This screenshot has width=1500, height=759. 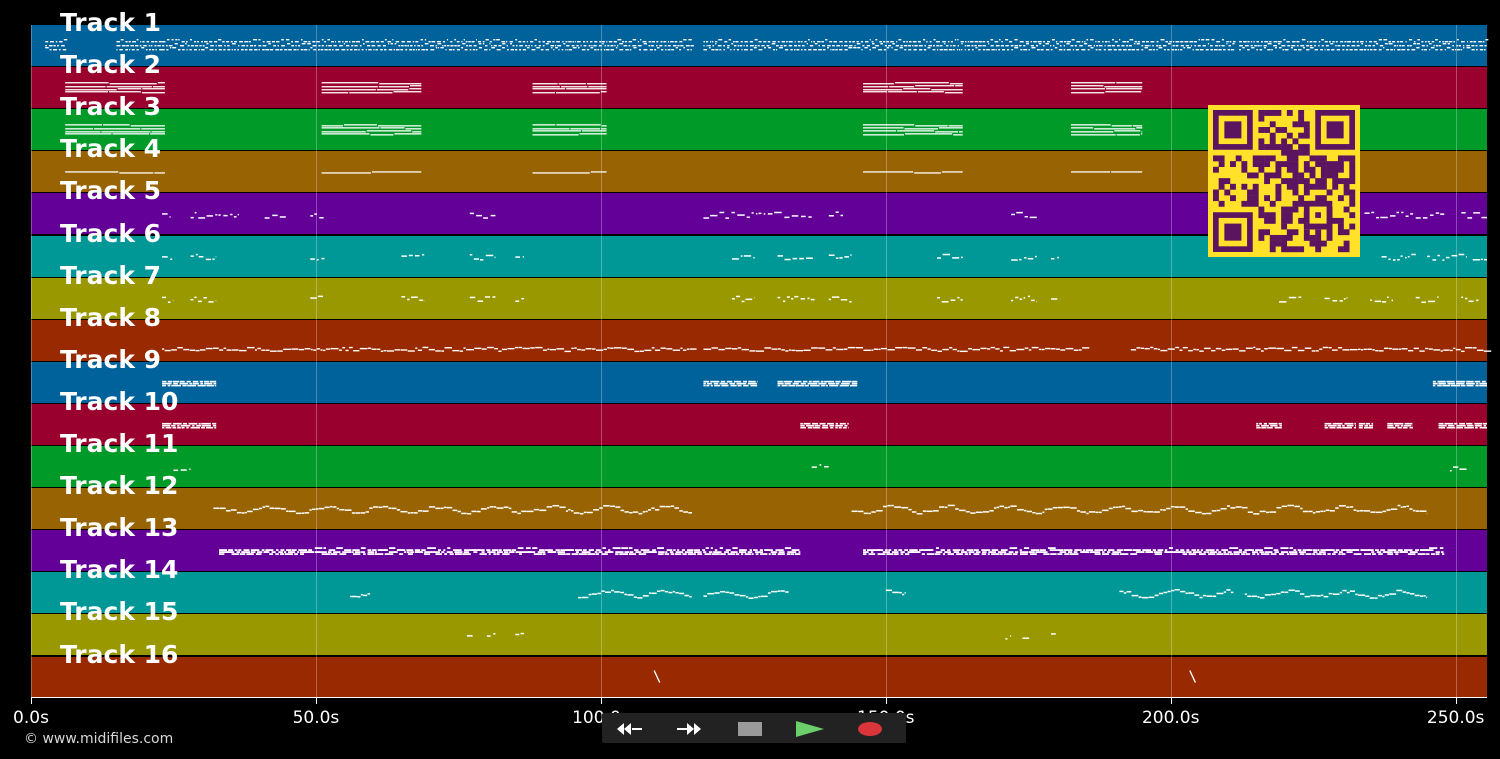 I want to click on fast-forward-button, so click(x=690, y=728).